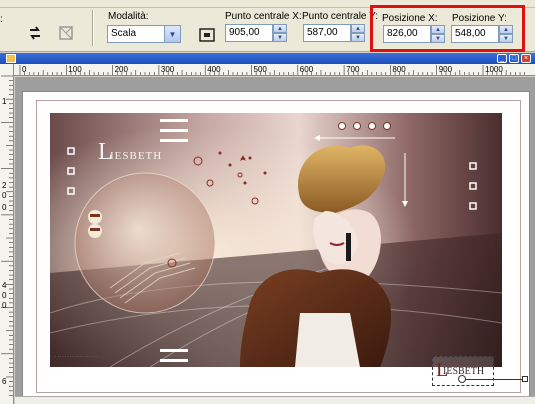 The image size is (535, 404). What do you see at coordinates (1, 19) in the screenshot?
I see `left-colon-label: :` at bounding box center [1, 19].